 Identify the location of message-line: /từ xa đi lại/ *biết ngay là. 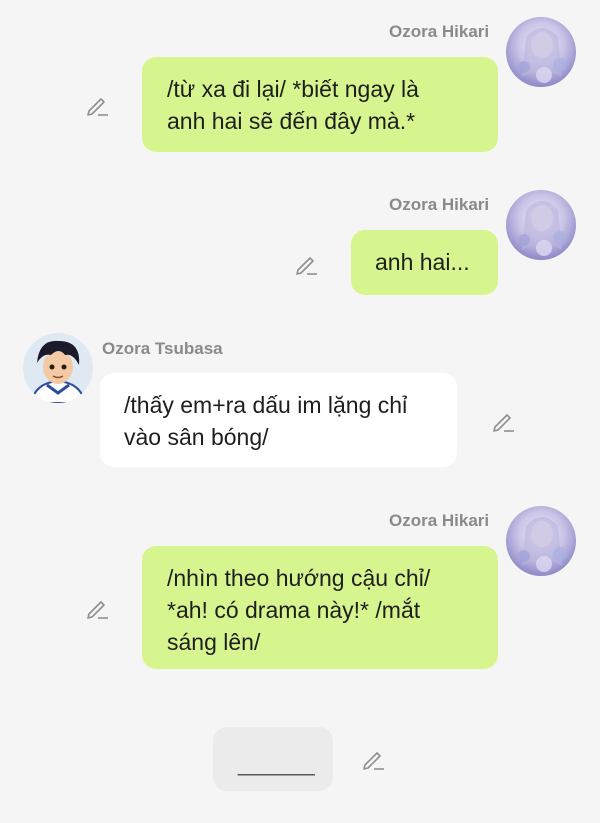
(293, 89).